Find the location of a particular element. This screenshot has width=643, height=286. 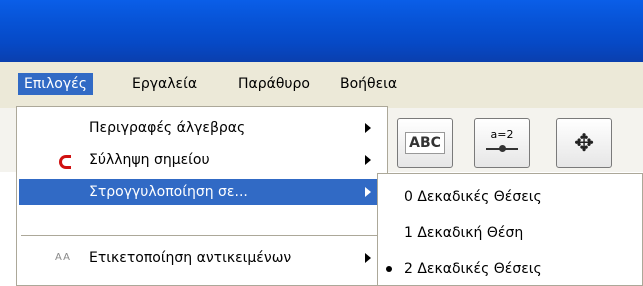

menu-item-point-capturing: Σύλληψη σημείου is located at coordinates (202, 160).